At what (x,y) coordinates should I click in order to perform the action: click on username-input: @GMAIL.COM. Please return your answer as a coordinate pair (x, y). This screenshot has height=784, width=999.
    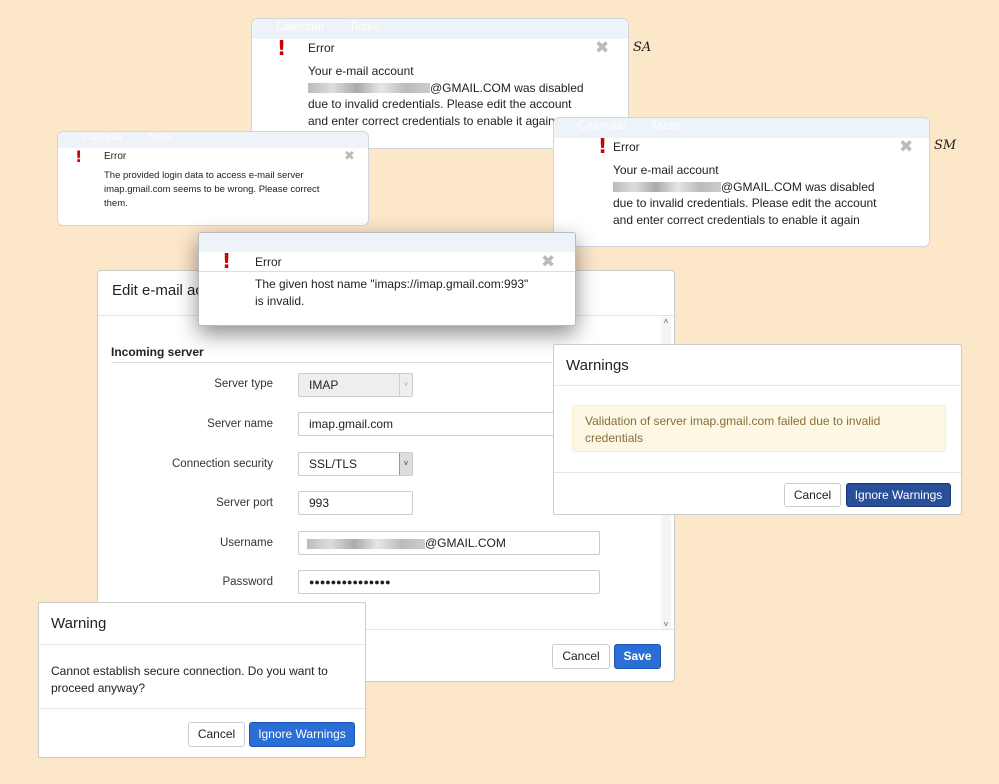
    Looking at the image, I should click on (449, 543).